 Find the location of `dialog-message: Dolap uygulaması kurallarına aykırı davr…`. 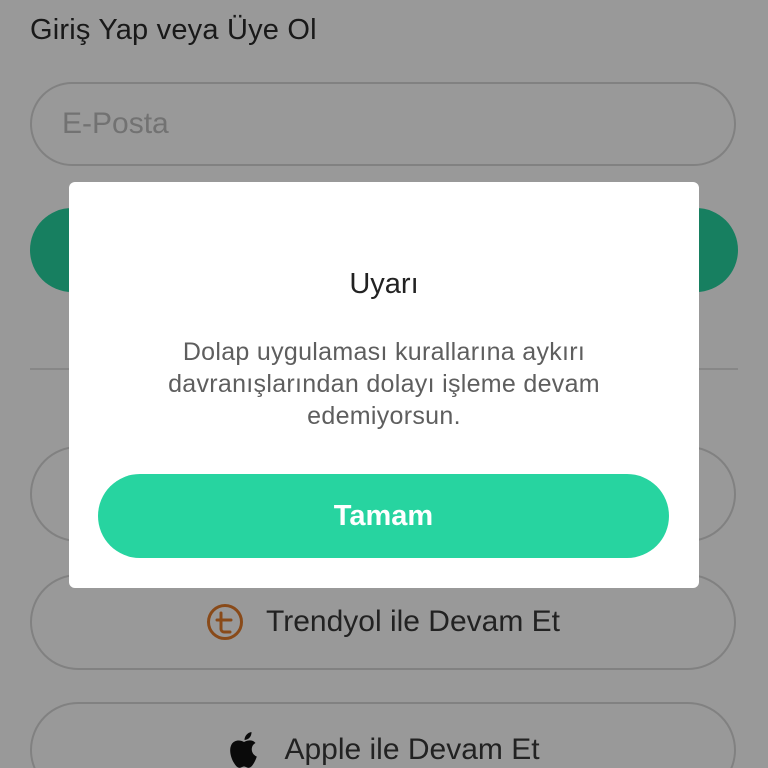

dialog-message: Dolap uygulaması kurallarına aykırı davr… is located at coordinates (384, 384).